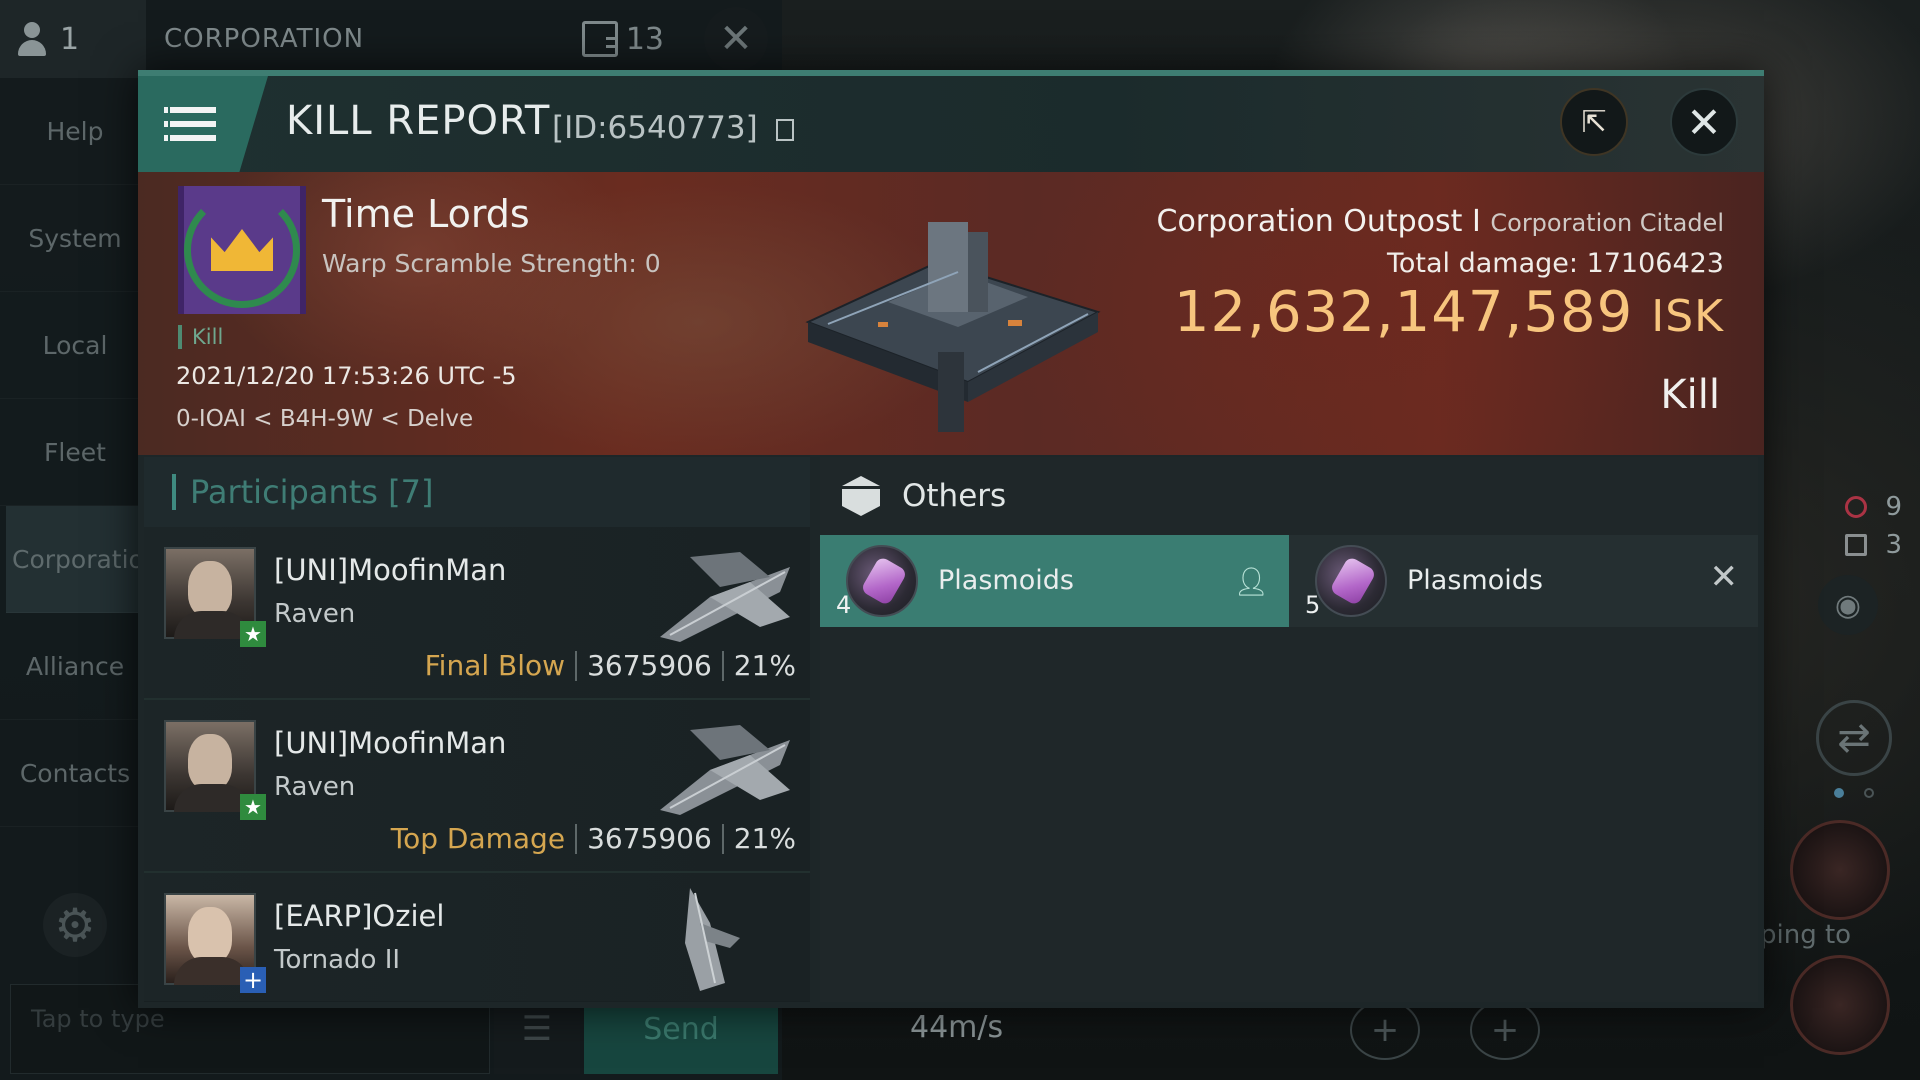 The image size is (1920, 1080). I want to click on corporation-logo, so click(242, 250).